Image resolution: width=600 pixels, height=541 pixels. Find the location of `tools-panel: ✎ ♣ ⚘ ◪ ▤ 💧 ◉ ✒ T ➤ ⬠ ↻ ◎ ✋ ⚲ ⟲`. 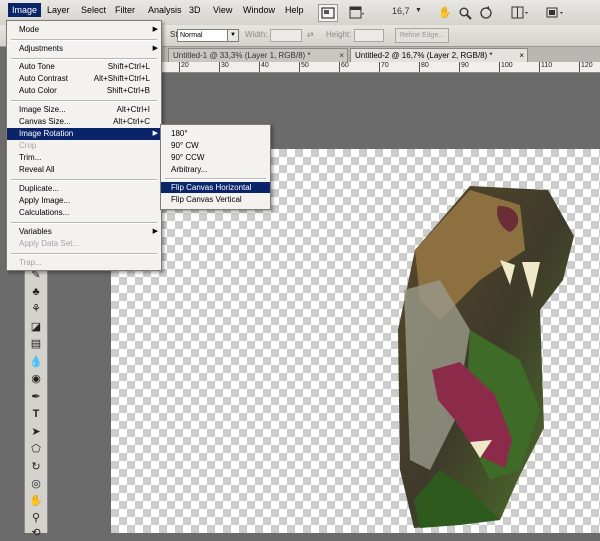

tools-panel: ✎ ♣ ⚘ ◪ ▤ 💧 ◉ ✒ T ➤ ⬠ ↻ ◎ ✋ ⚲ ⟲ is located at coordinates (36, 401).